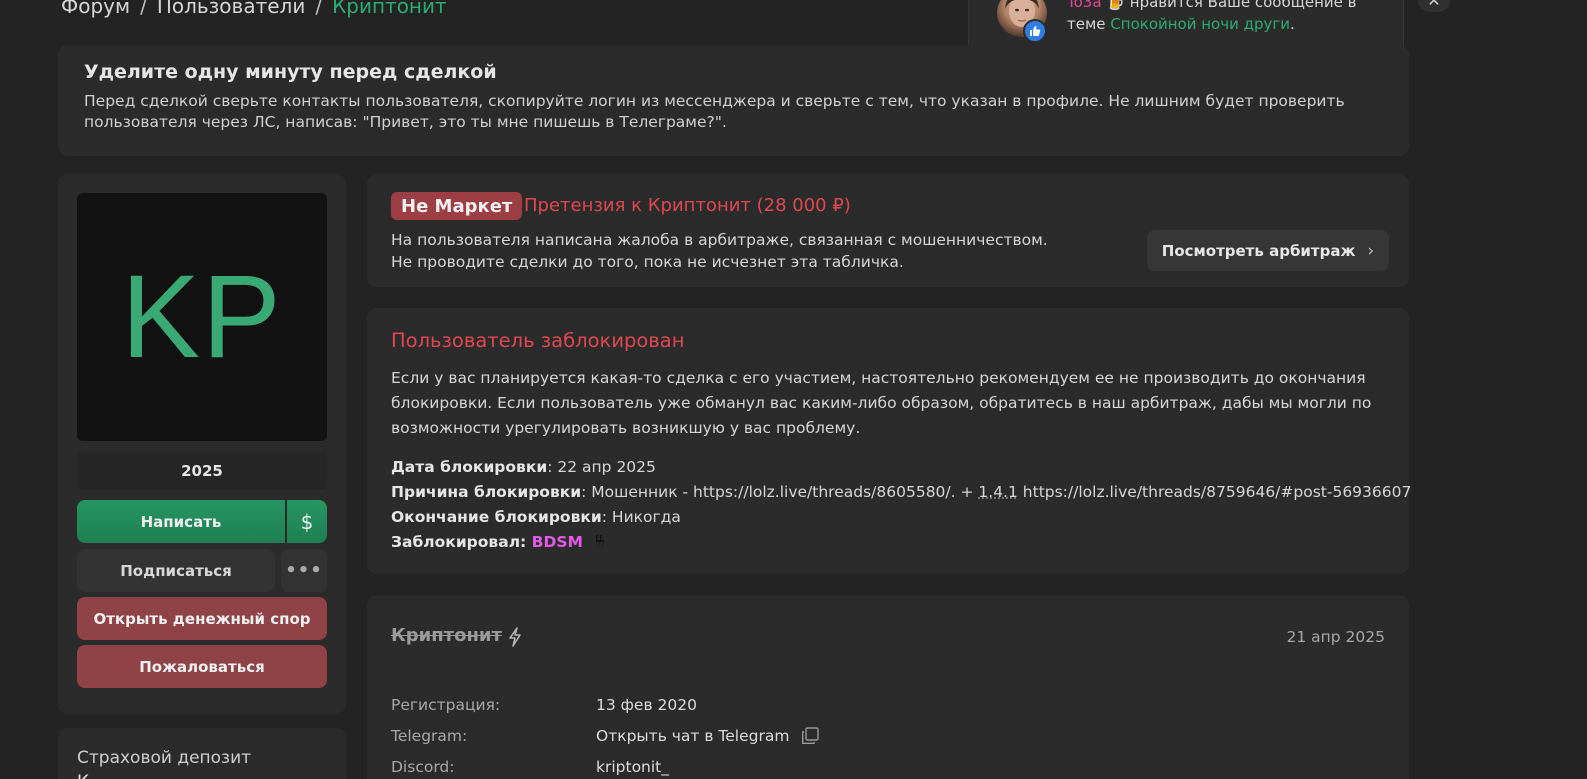 The image size is (1587, 779). What do you see at coordinates (457, 206) in the screenshot?
I see `claim-tag: Не Маркет` at bounding box center [457, 206].